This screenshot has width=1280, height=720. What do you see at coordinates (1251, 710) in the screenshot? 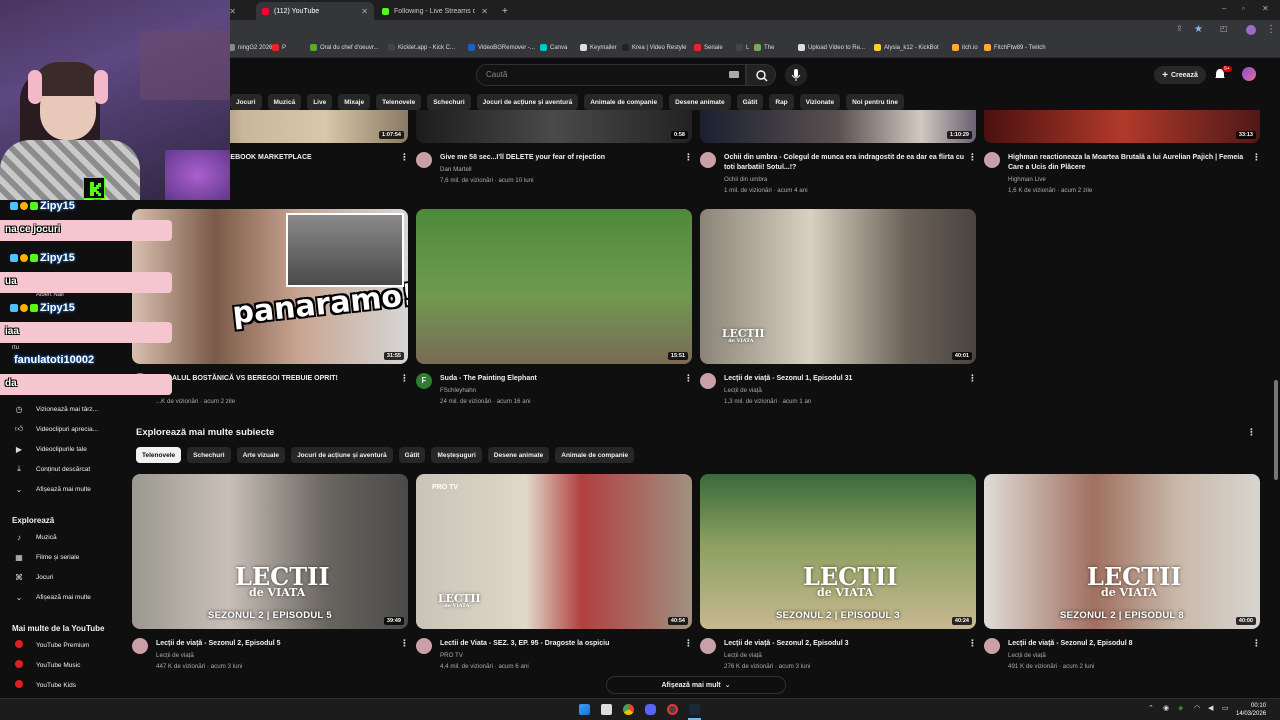
I see `system-clock: 00:10 14/03/2026` at bounding box center [1251, 710].